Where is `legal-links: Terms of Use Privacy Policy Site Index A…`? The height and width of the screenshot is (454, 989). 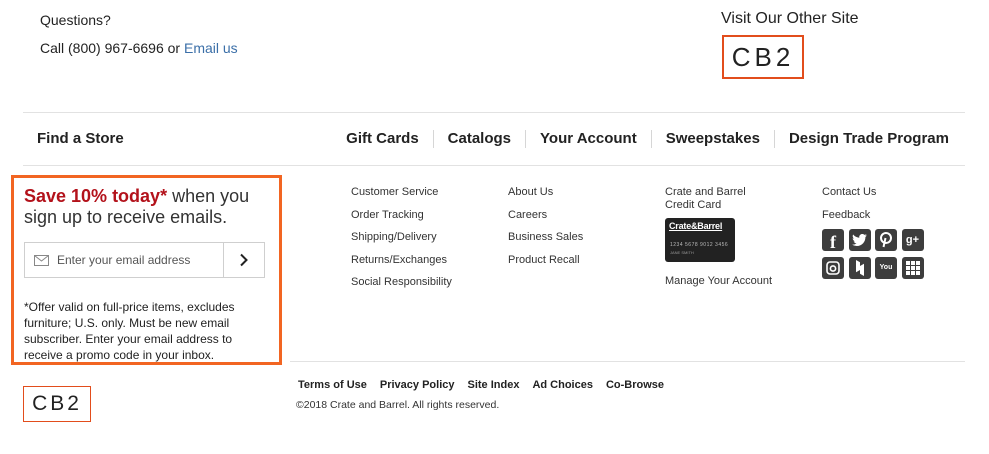
legal-links: Terms of Use Privacy Policy Site Index A… is located at coordinates (487, 385).